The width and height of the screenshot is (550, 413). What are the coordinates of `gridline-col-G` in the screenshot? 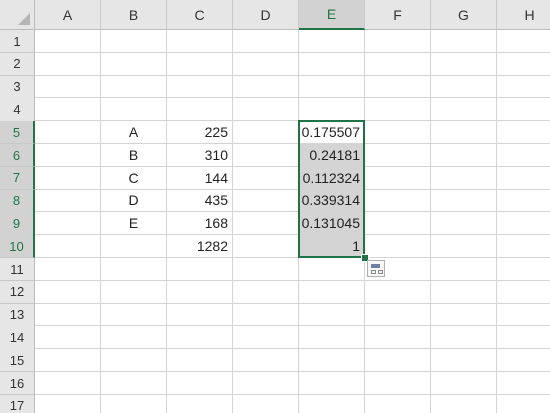 It's located at (496, 221).